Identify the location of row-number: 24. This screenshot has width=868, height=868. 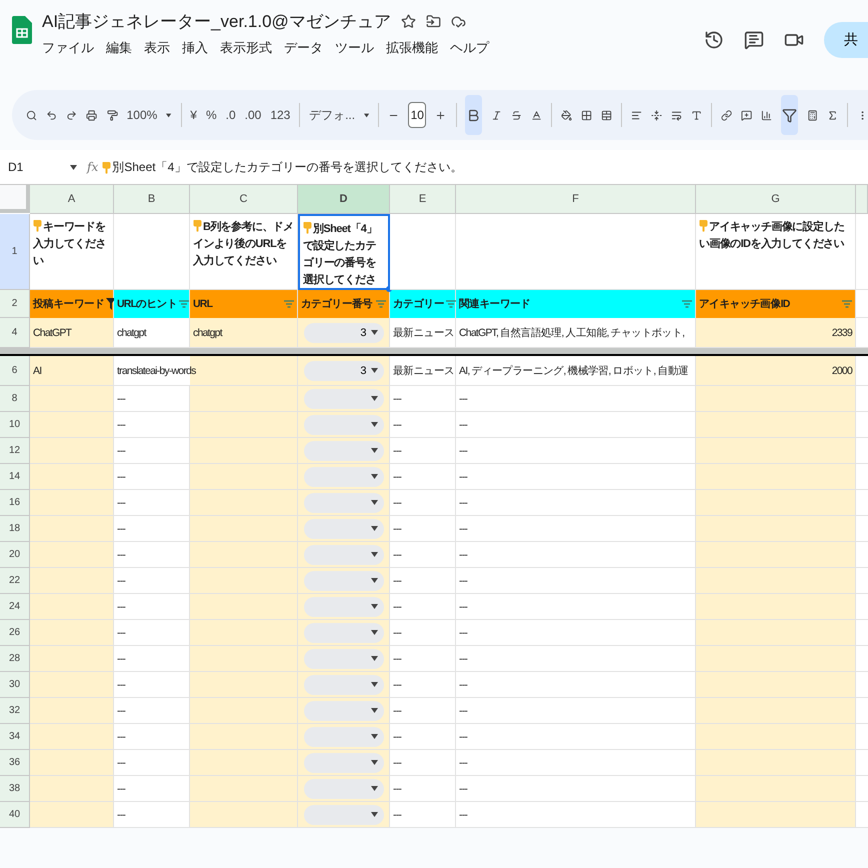
(15, 607).